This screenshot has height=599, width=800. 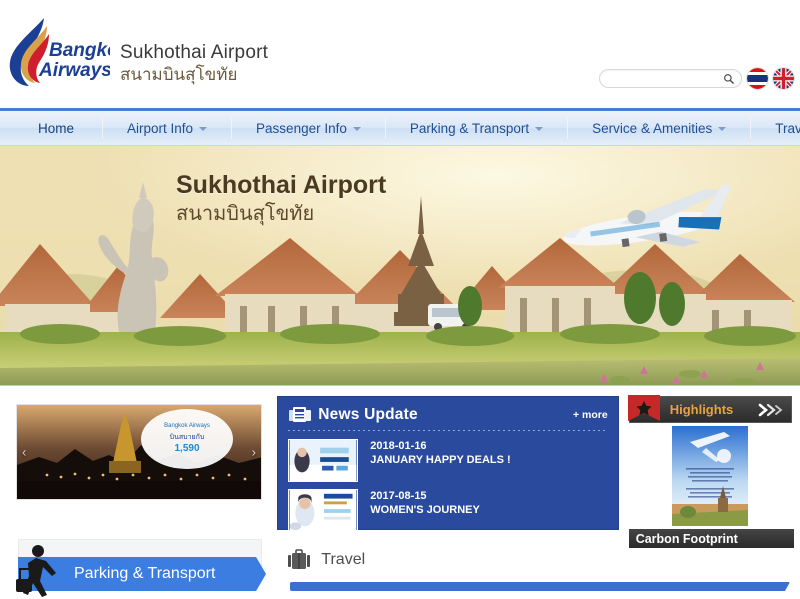 What do you see at coordinates (686, 538) in the screenshot?
I see `highlights-caption-label: Carbon Footprint` at bounding box center [686, 538].